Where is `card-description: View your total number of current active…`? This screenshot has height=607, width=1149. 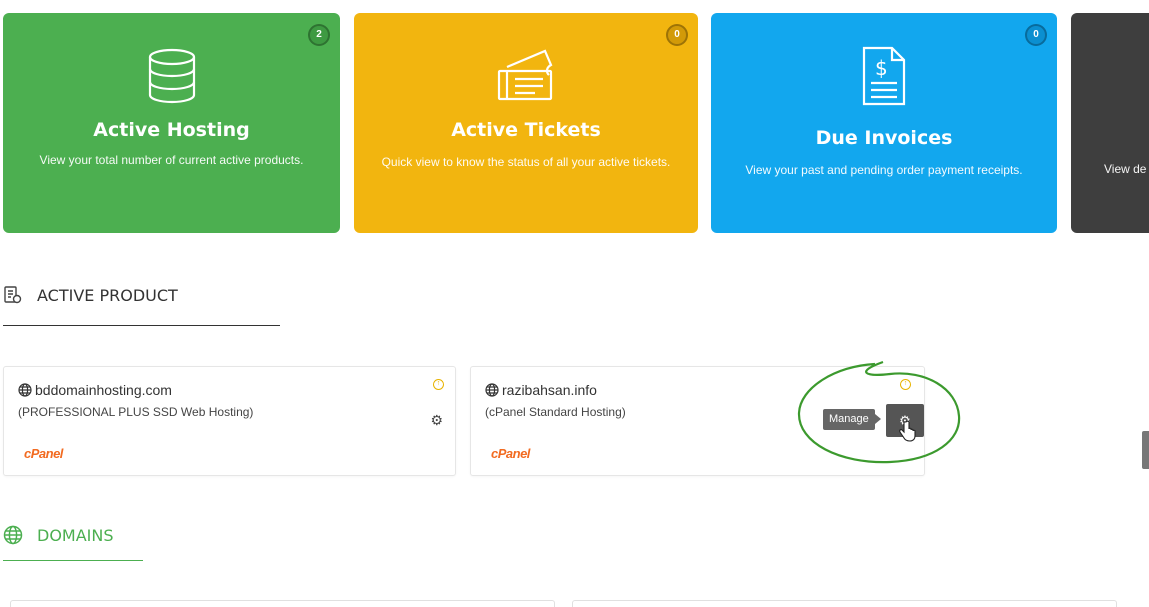 card-description: View your total number of current active… is located at coordinates (171, 160).